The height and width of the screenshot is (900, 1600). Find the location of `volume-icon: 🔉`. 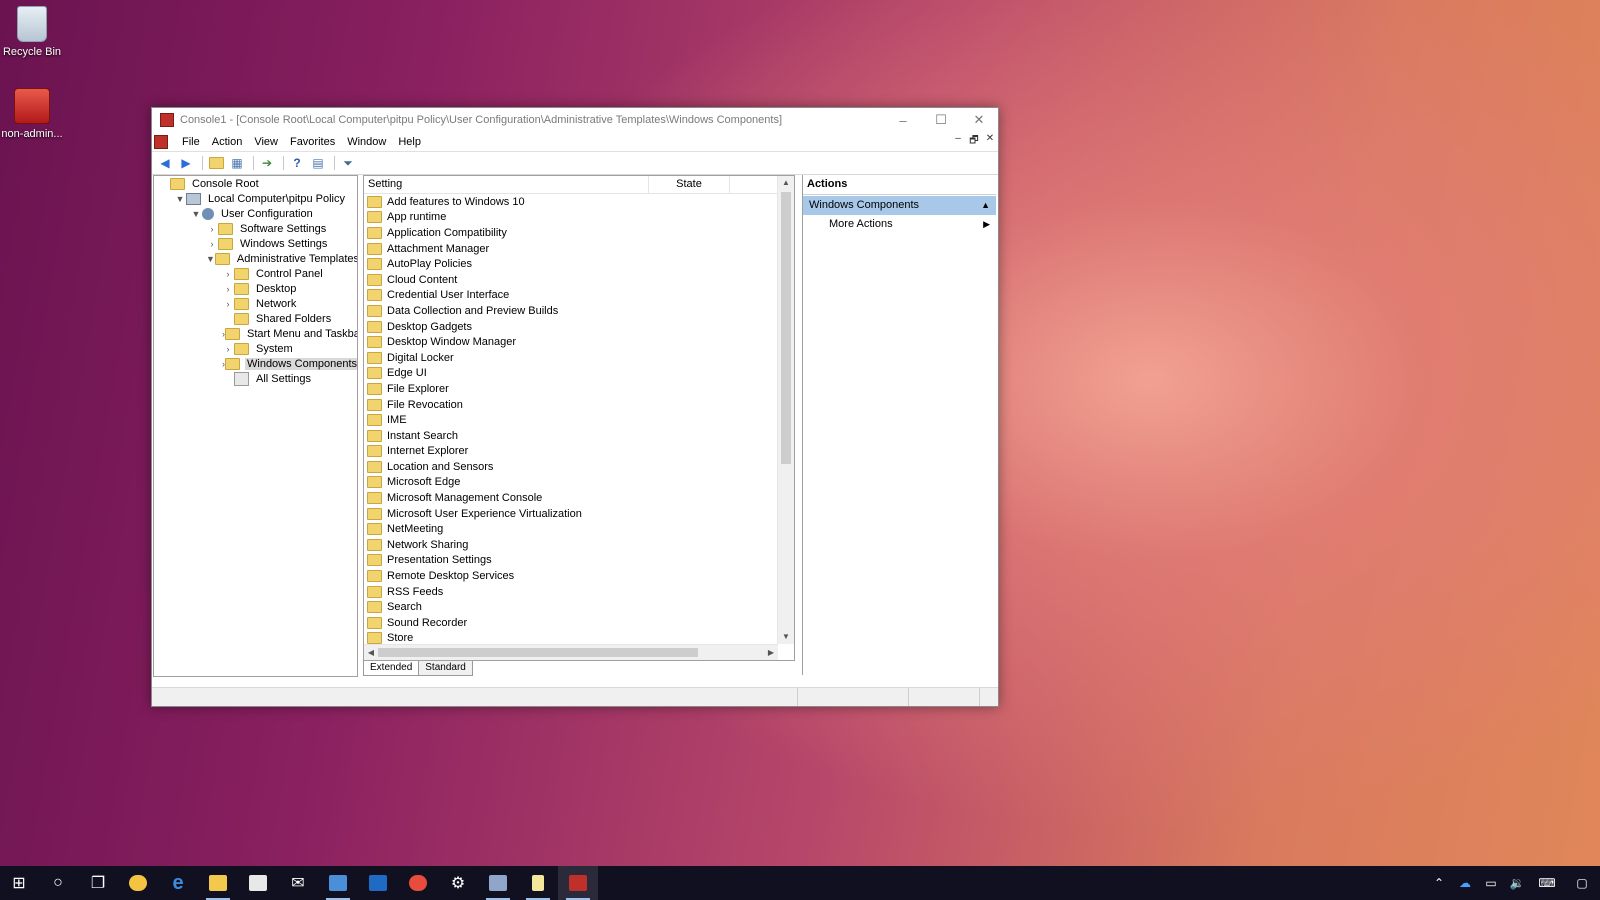

volume-icon: 🔉 is located at coordinates (1517, 883).